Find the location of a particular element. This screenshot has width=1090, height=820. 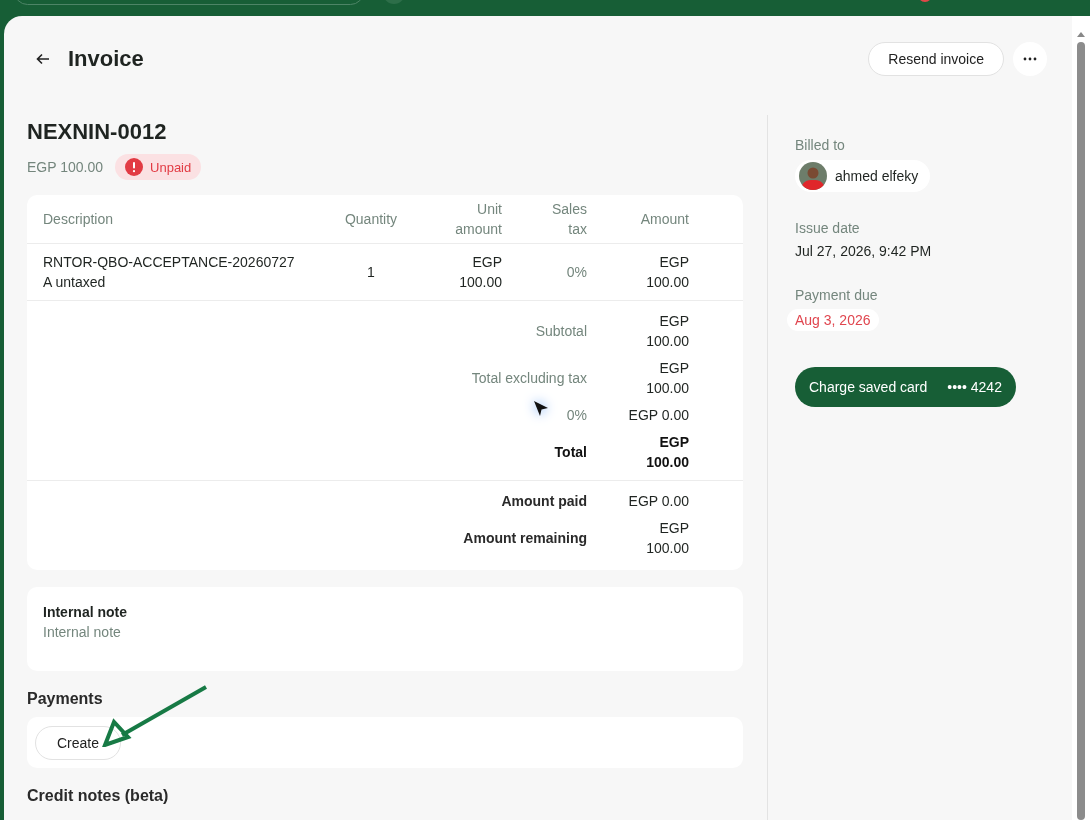

more-button is located at coordinates (1030, 59).